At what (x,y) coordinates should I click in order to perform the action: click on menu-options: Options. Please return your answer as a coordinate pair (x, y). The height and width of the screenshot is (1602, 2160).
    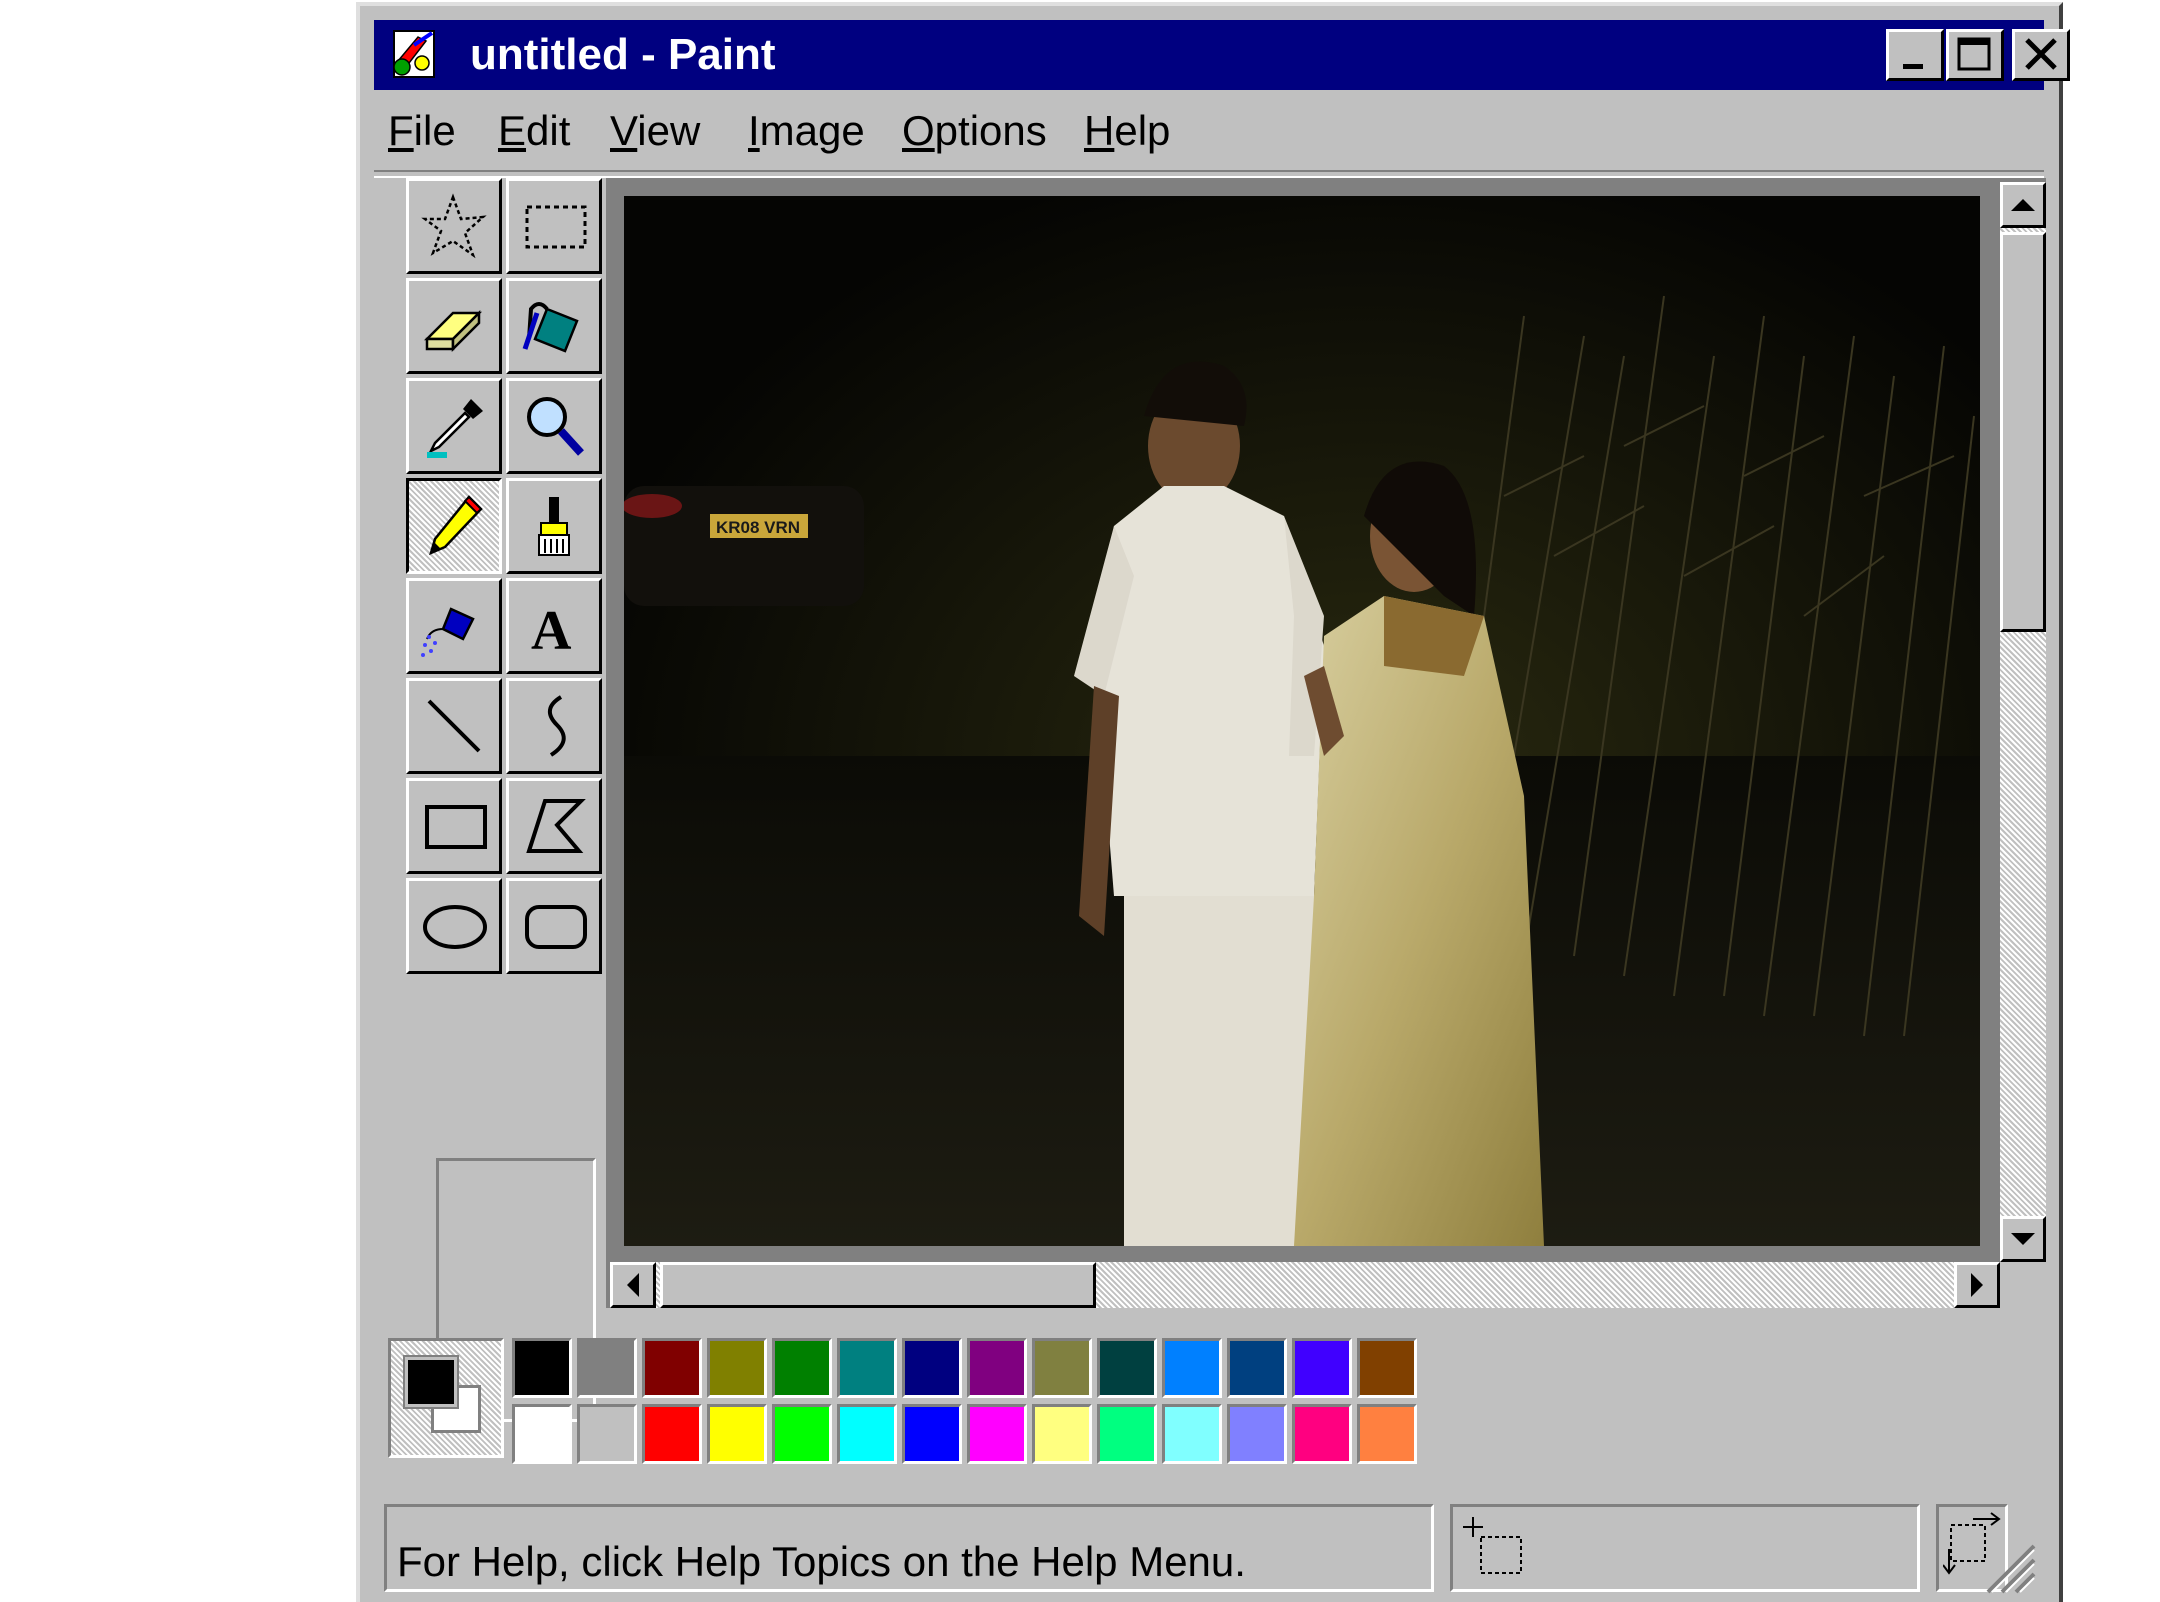
    Looking at the image, I should click on (974, 131).